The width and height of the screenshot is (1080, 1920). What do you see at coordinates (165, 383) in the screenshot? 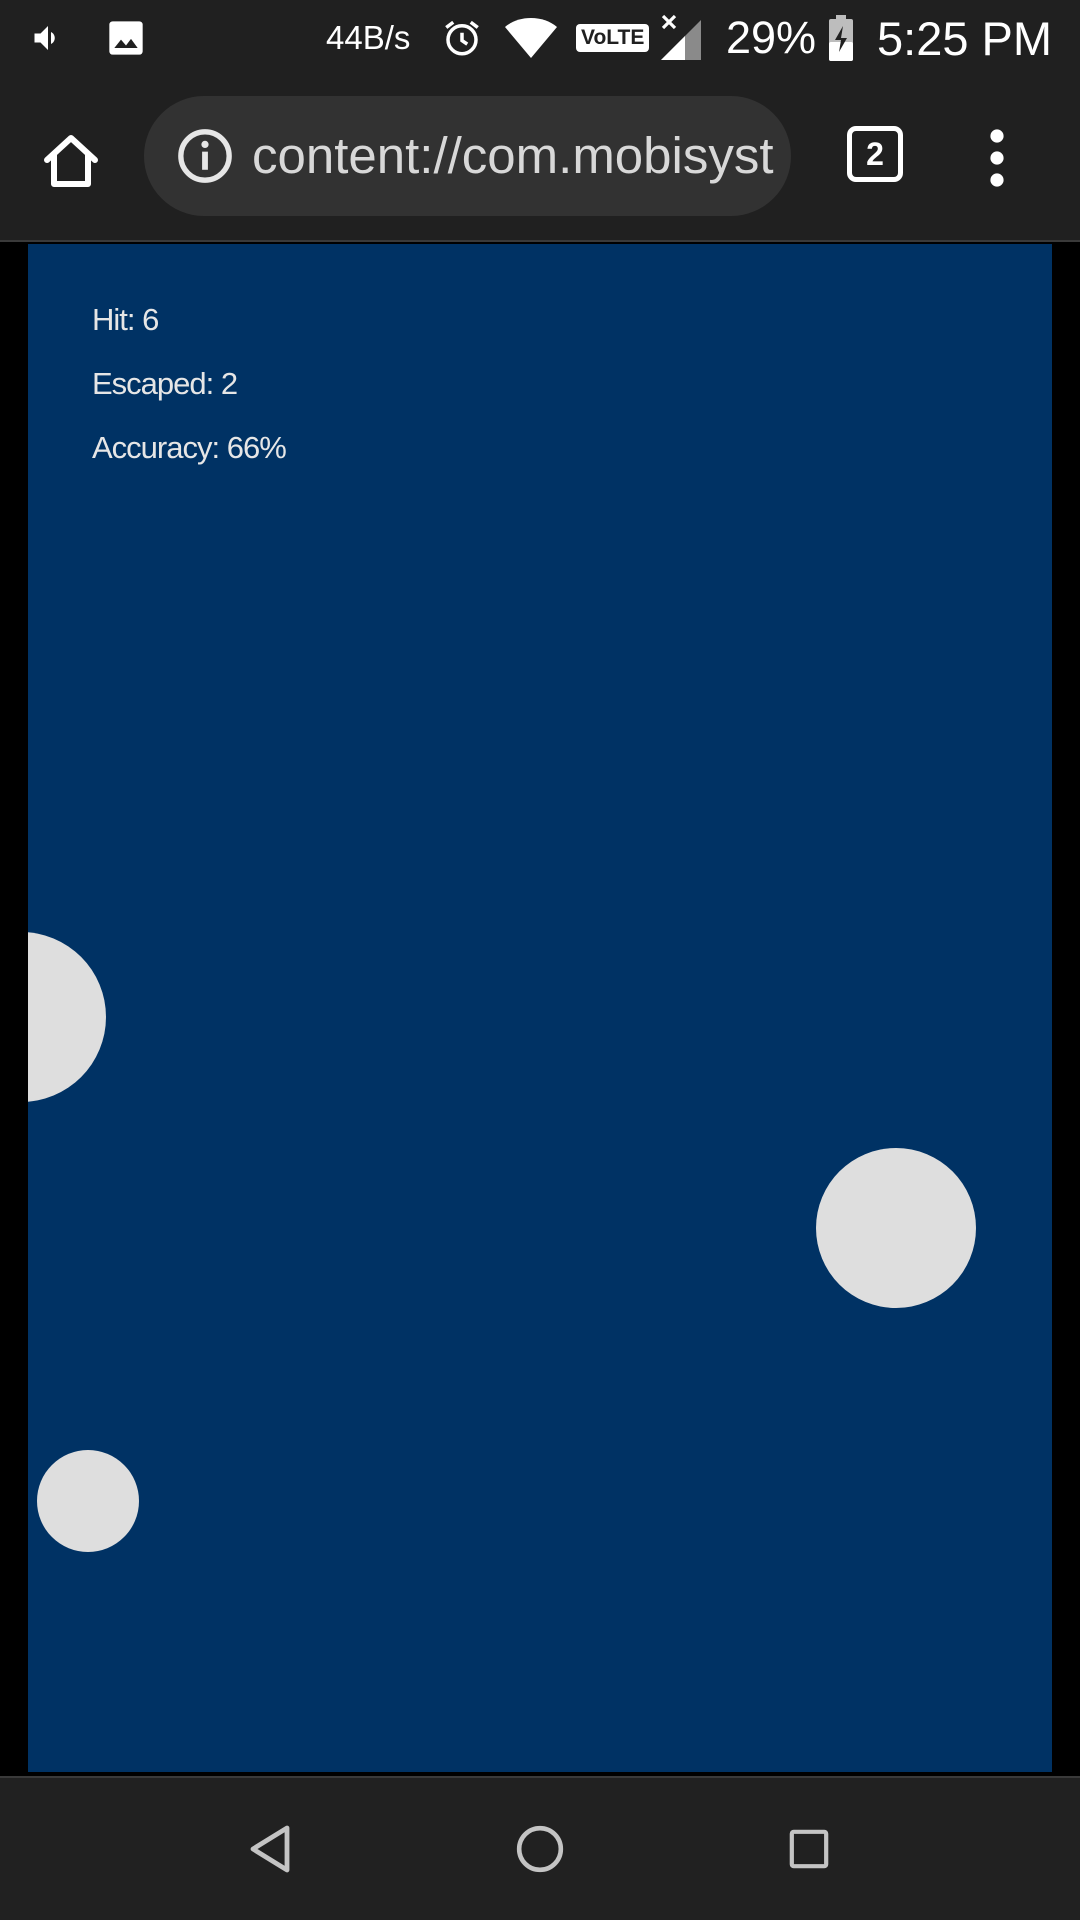
I see `escaped-count: Escaped: 2` at bounding box center [165, 383].